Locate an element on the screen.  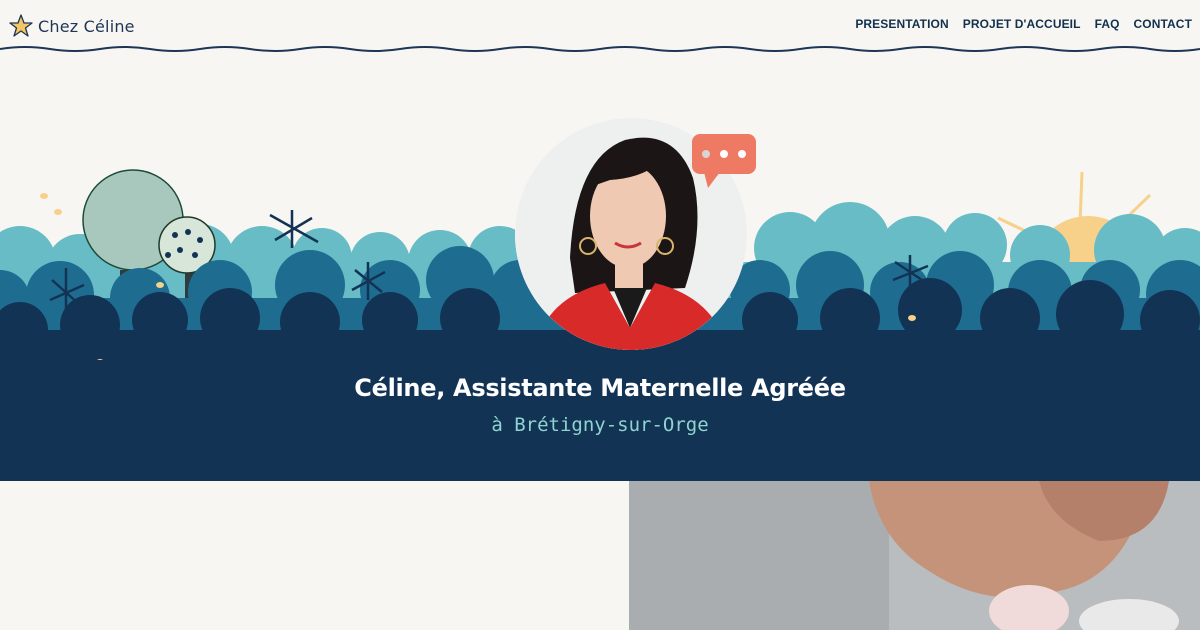
baby-feet-photo is located at coordinates (914, 555).